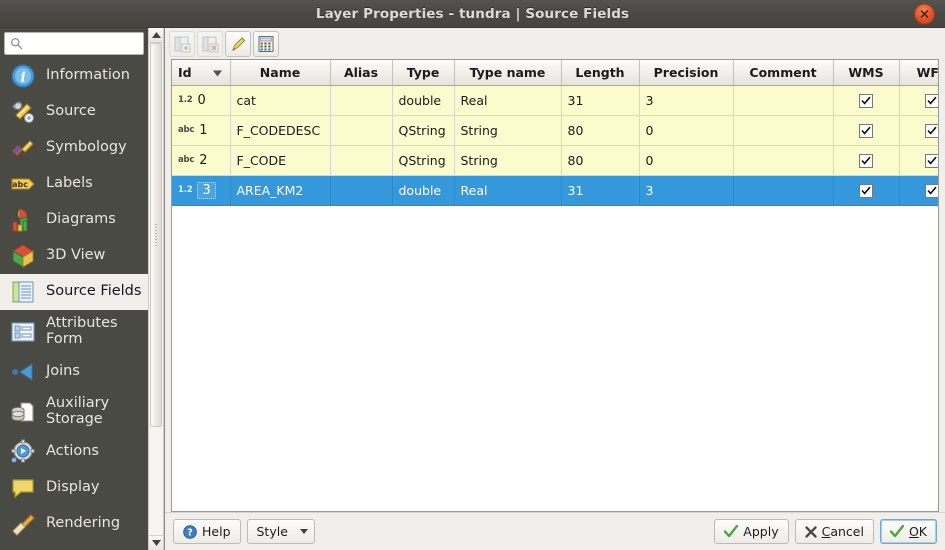 The height and width of the screenshot is (550, 945). What do you see at coordinates (866, 73) in the screenshot?
I see `column-header-wms: WMS` at bounding box center [866, 73].